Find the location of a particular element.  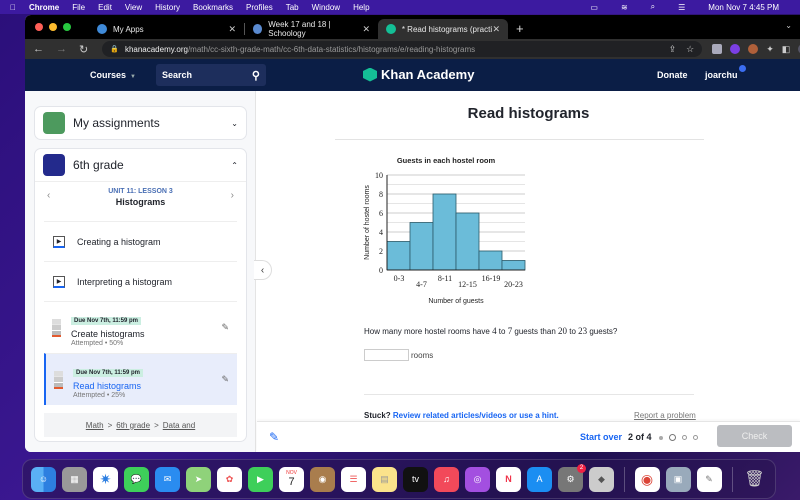

news-icon: N is located at coordinates (508, 479).